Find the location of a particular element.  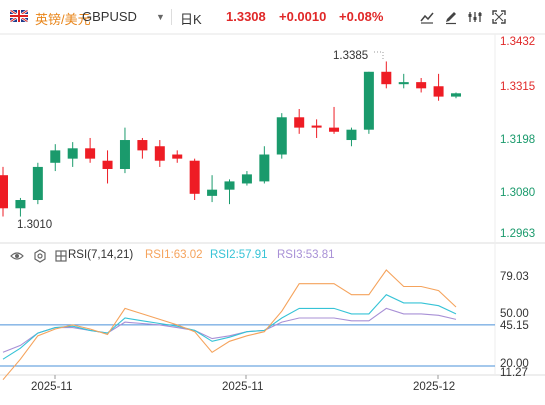

rsi2-line is located at coordinates (229, 327).